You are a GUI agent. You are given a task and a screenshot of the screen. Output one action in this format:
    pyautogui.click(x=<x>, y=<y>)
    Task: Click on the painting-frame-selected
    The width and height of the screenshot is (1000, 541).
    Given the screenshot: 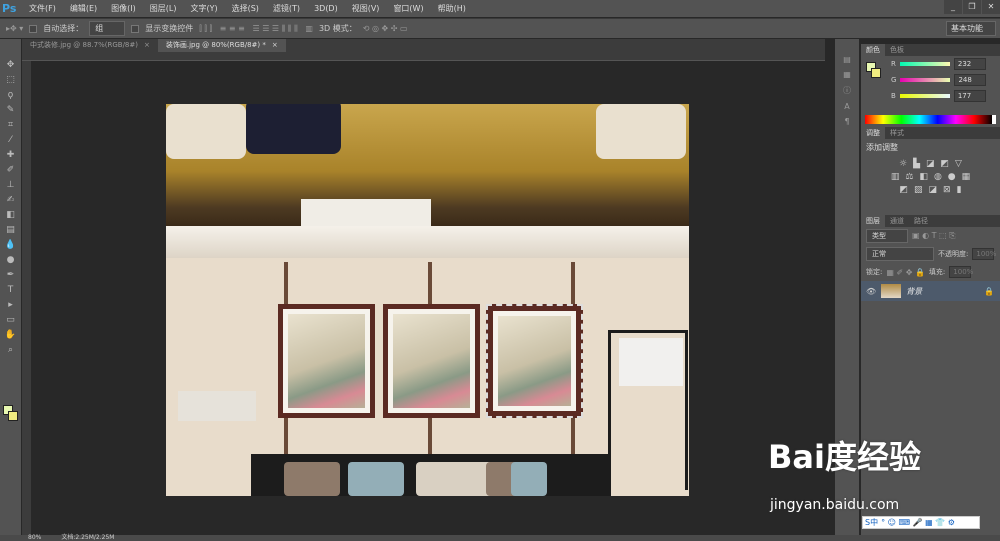 What is the action you would take?
    pyautogui.click(x=534, y=361)
    